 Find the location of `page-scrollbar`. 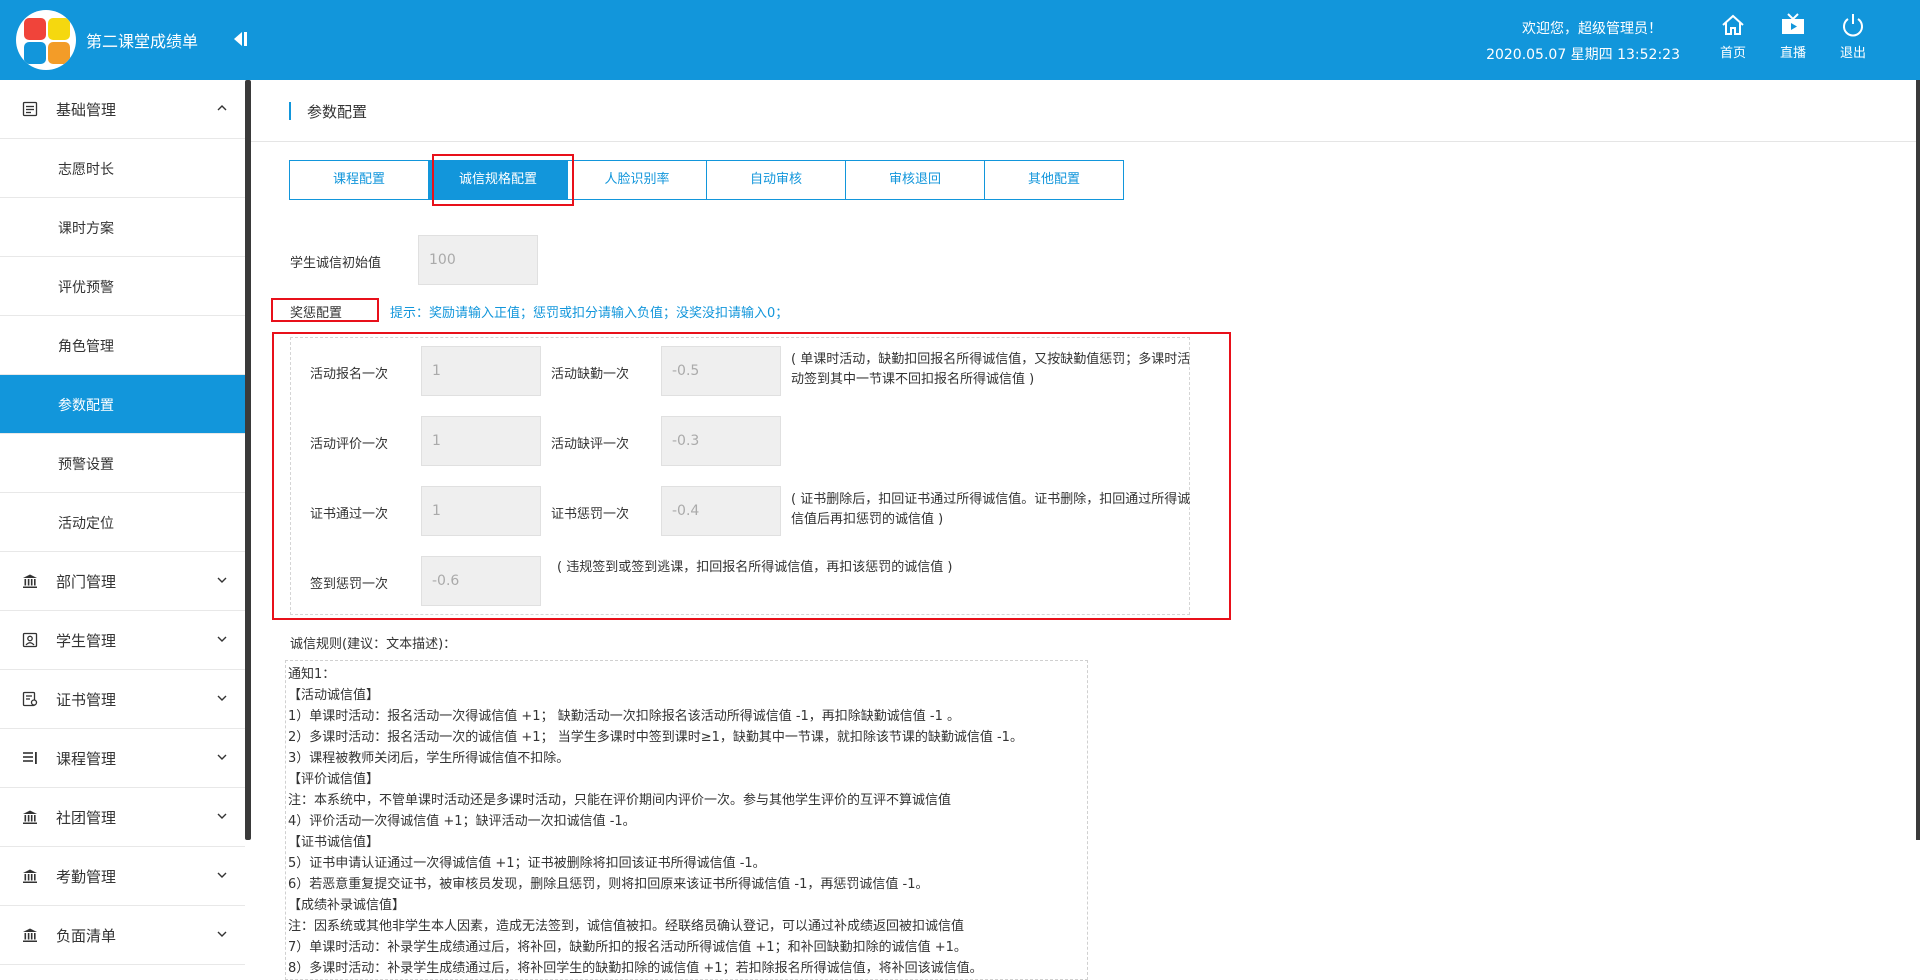

page-scrollbar is located at coordinates (1918, 460).